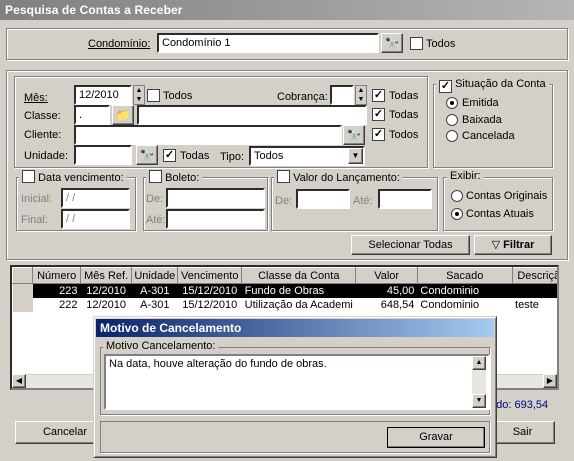 This screenshot has width=574, height=461. Describe the element at coordinates (479, 363) in the screenshot. I see `motivo-scroll-up-icon: ▲` at that location.